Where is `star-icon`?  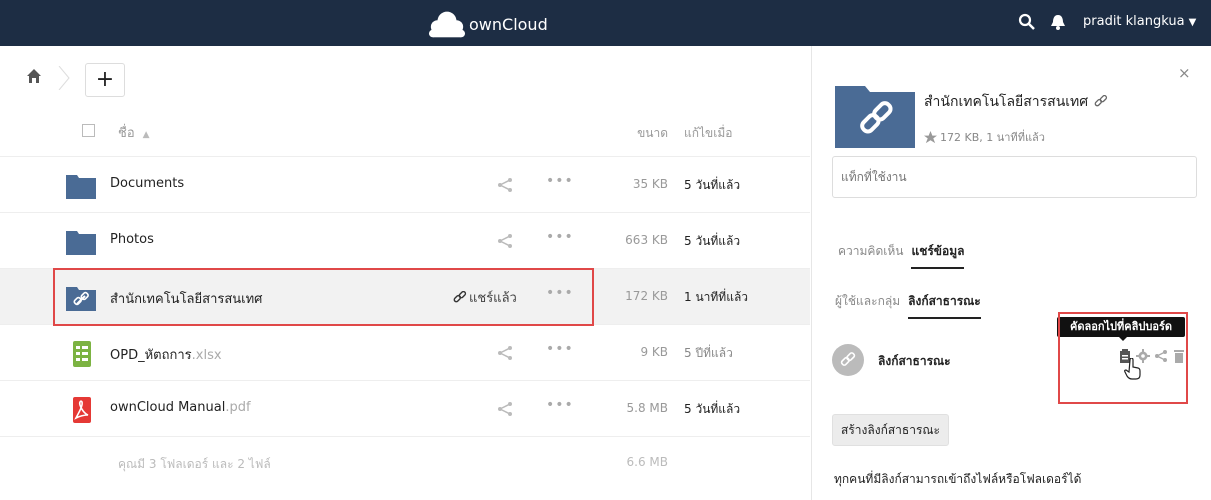 star-icon is located at coordinates (930, 137).